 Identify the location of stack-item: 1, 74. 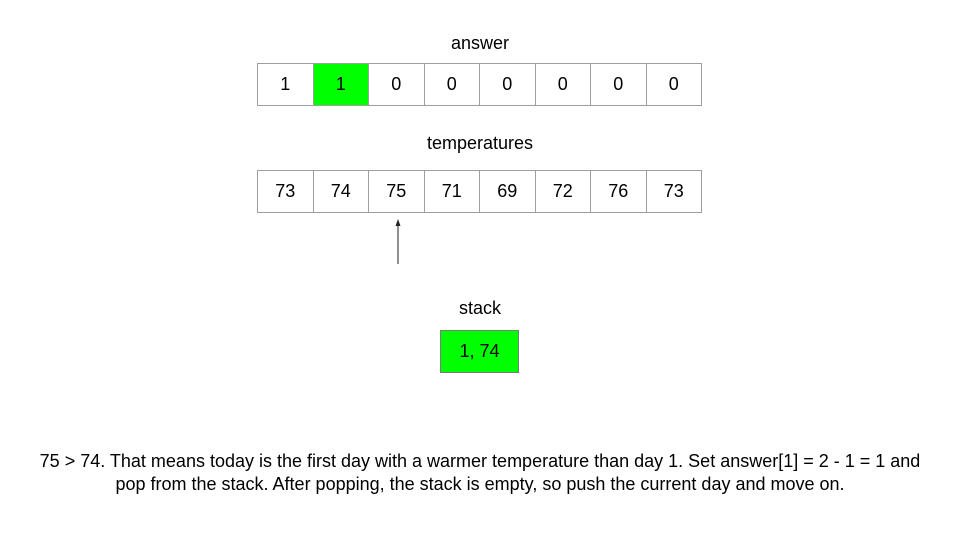
(479, 351).